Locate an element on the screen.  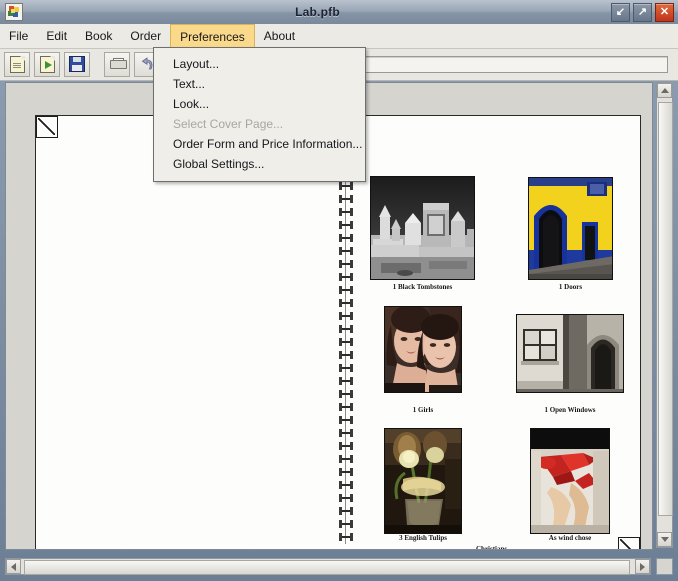
scrollbar-corner is located at coordinates (664, 566).